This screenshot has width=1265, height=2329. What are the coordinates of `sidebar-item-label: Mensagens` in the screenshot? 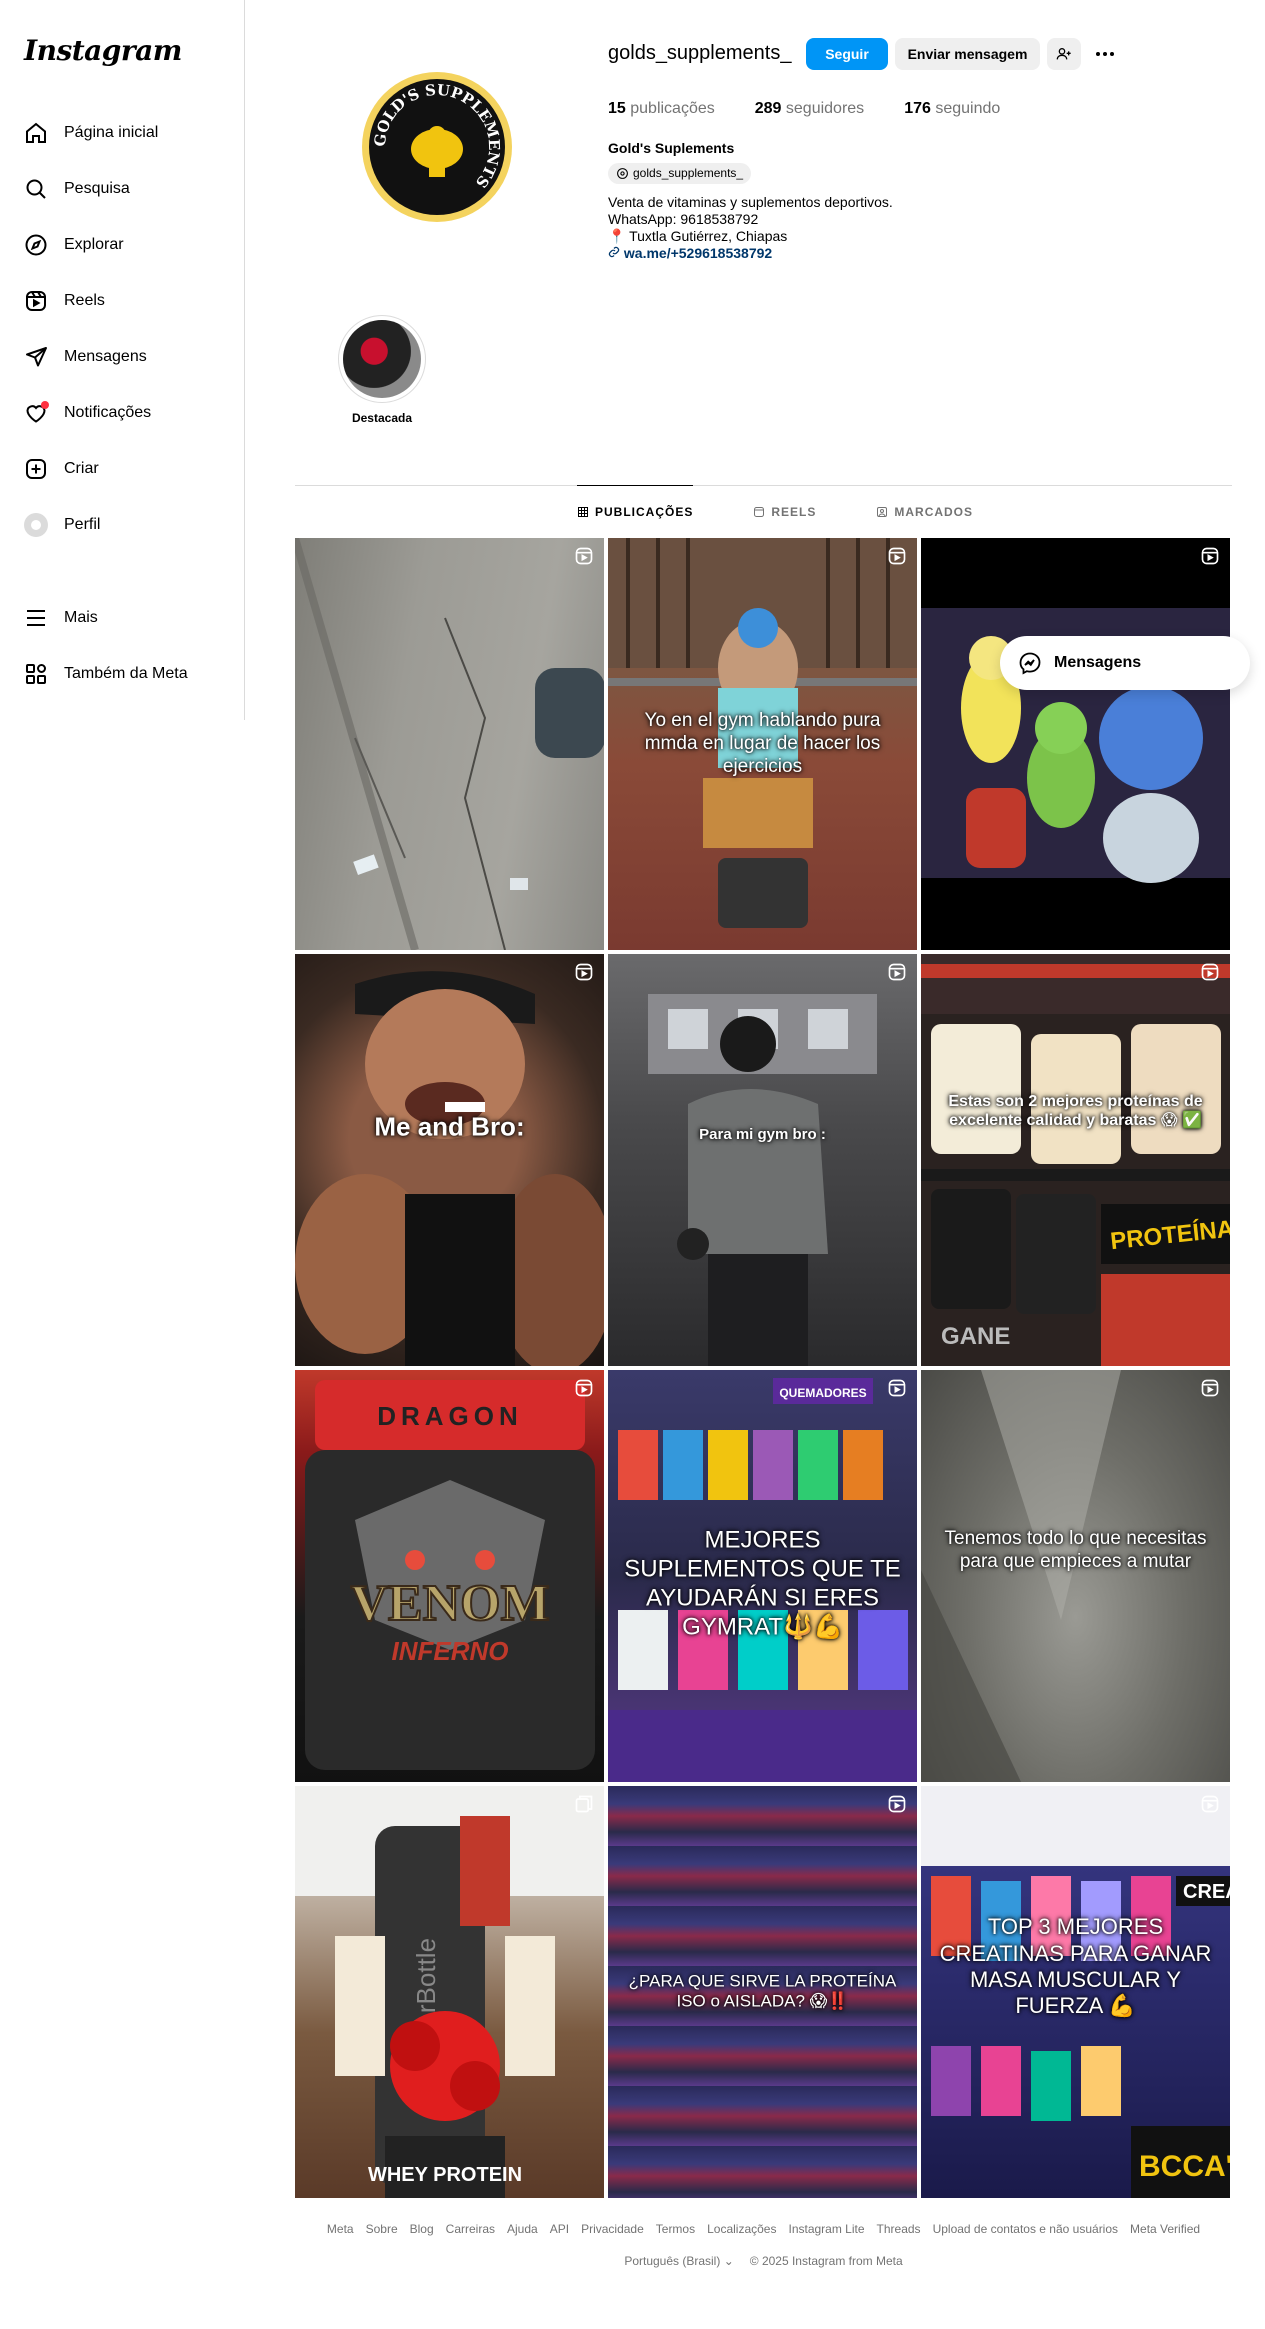 It's located at (105, 356).